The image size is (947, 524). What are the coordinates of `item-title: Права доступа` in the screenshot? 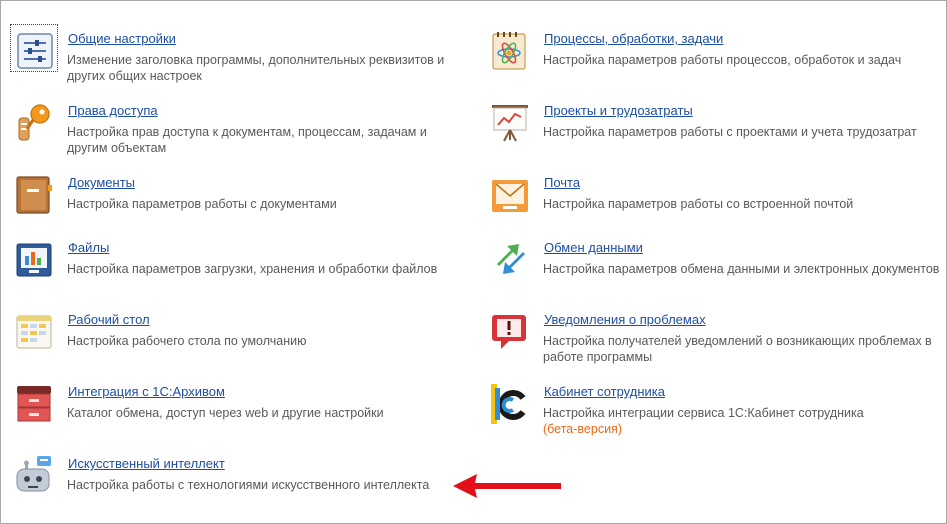 It's located at (113, 110).